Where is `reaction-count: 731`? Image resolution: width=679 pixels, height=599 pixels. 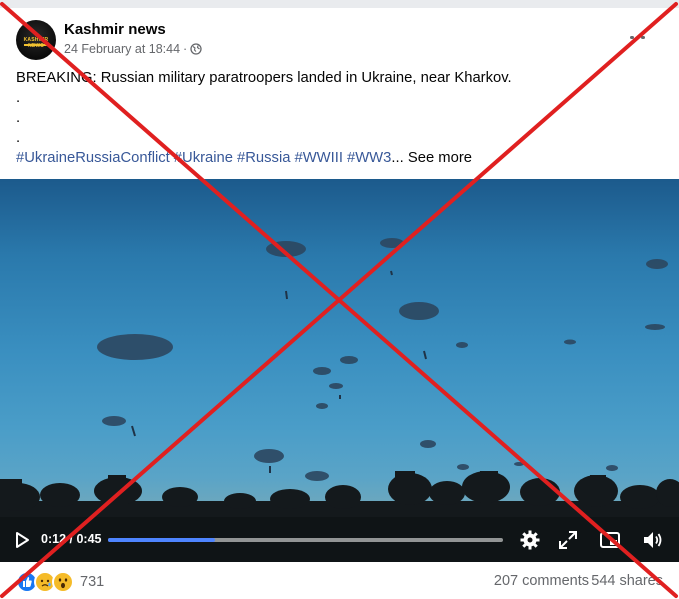 reaction-count: 731 is located at coordinates (92, 582).